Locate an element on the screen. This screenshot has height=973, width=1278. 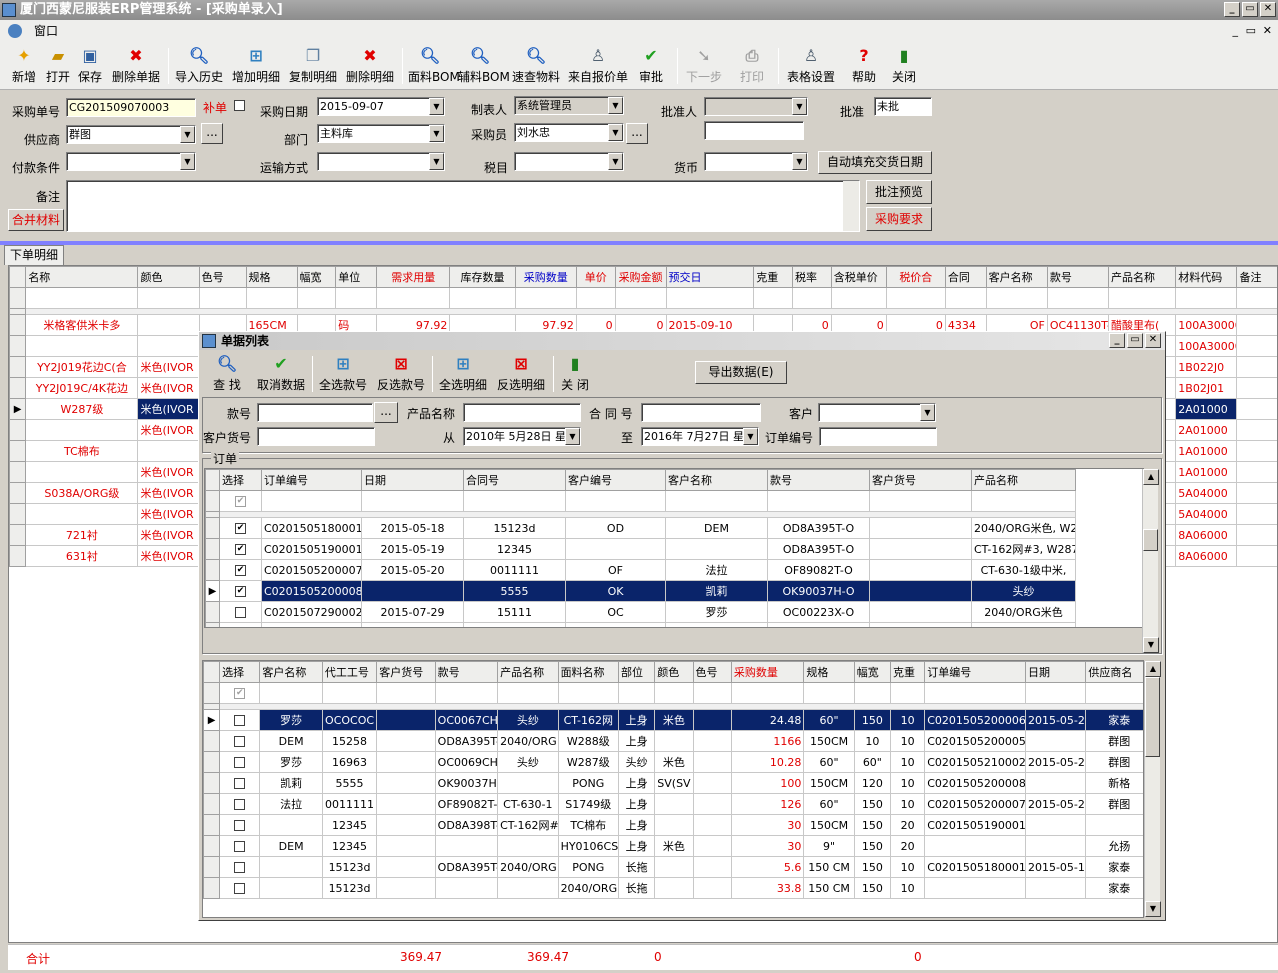
cell-product-name: CT-162网# is located at coordinates (528, 825).